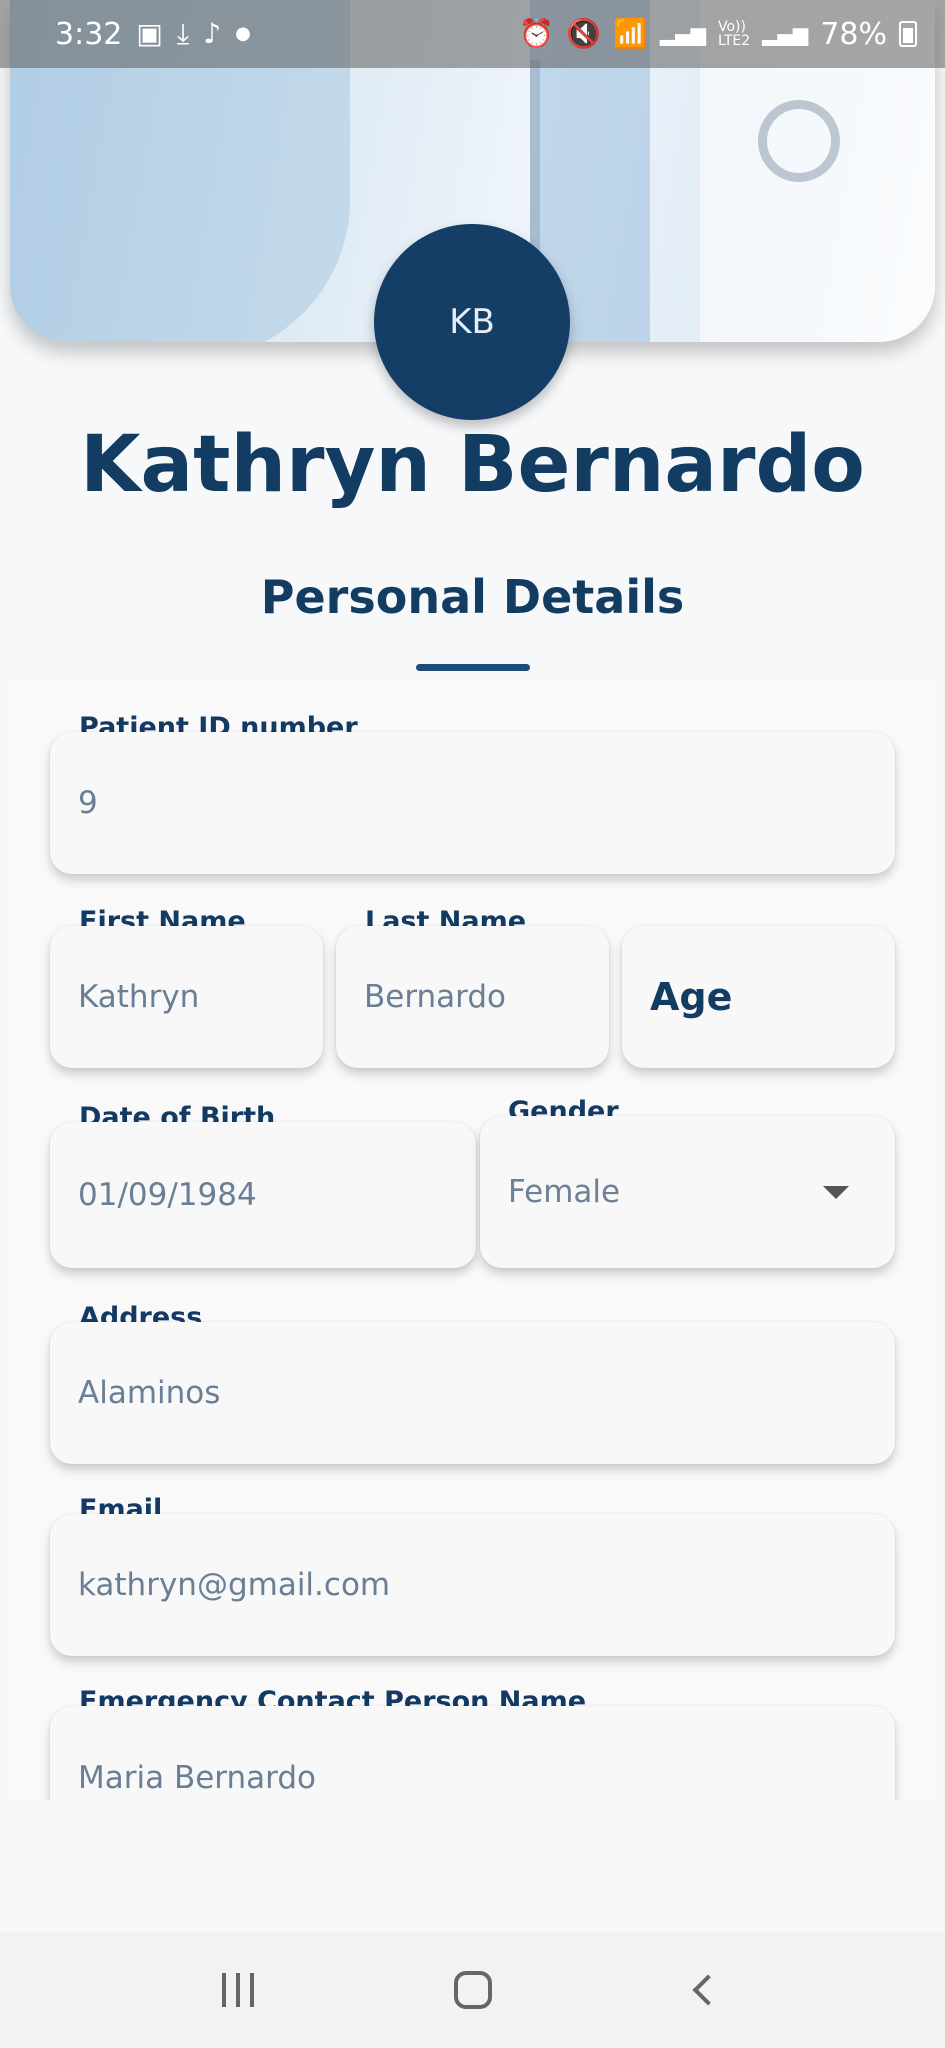  What do you see at coordinates (183, 33) in the screenshot?
I see `download-icon: ⤓` at bounding box center [183, 33].